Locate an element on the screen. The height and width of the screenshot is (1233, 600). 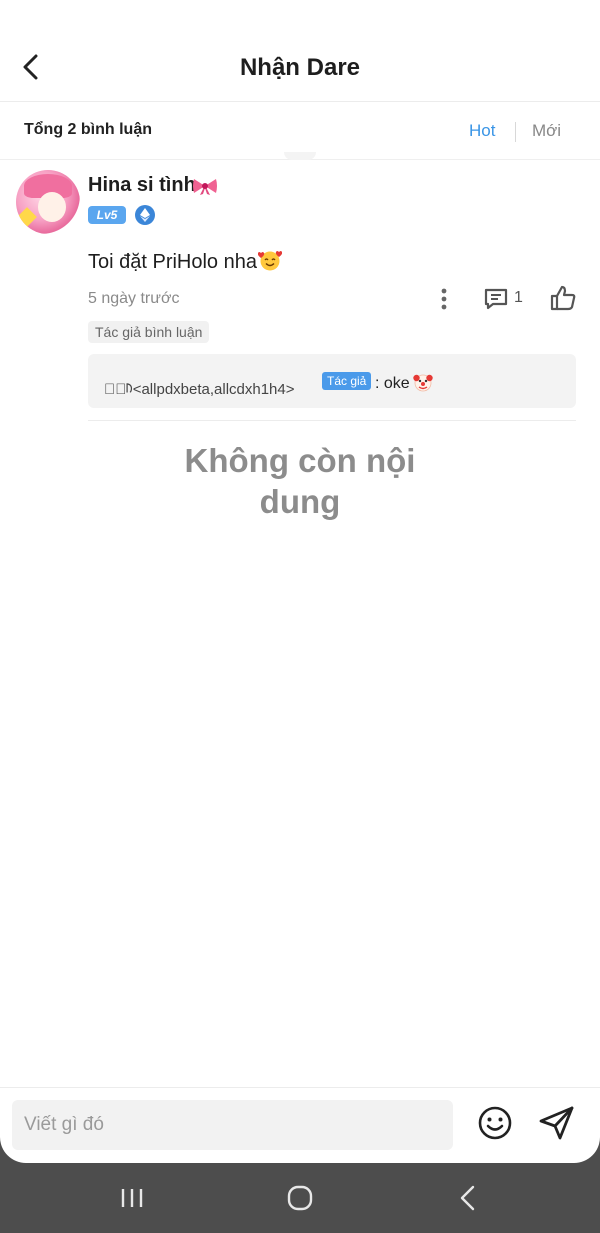
comment-total: Tổng 2 bình luận is located at coordinates (88, 129).